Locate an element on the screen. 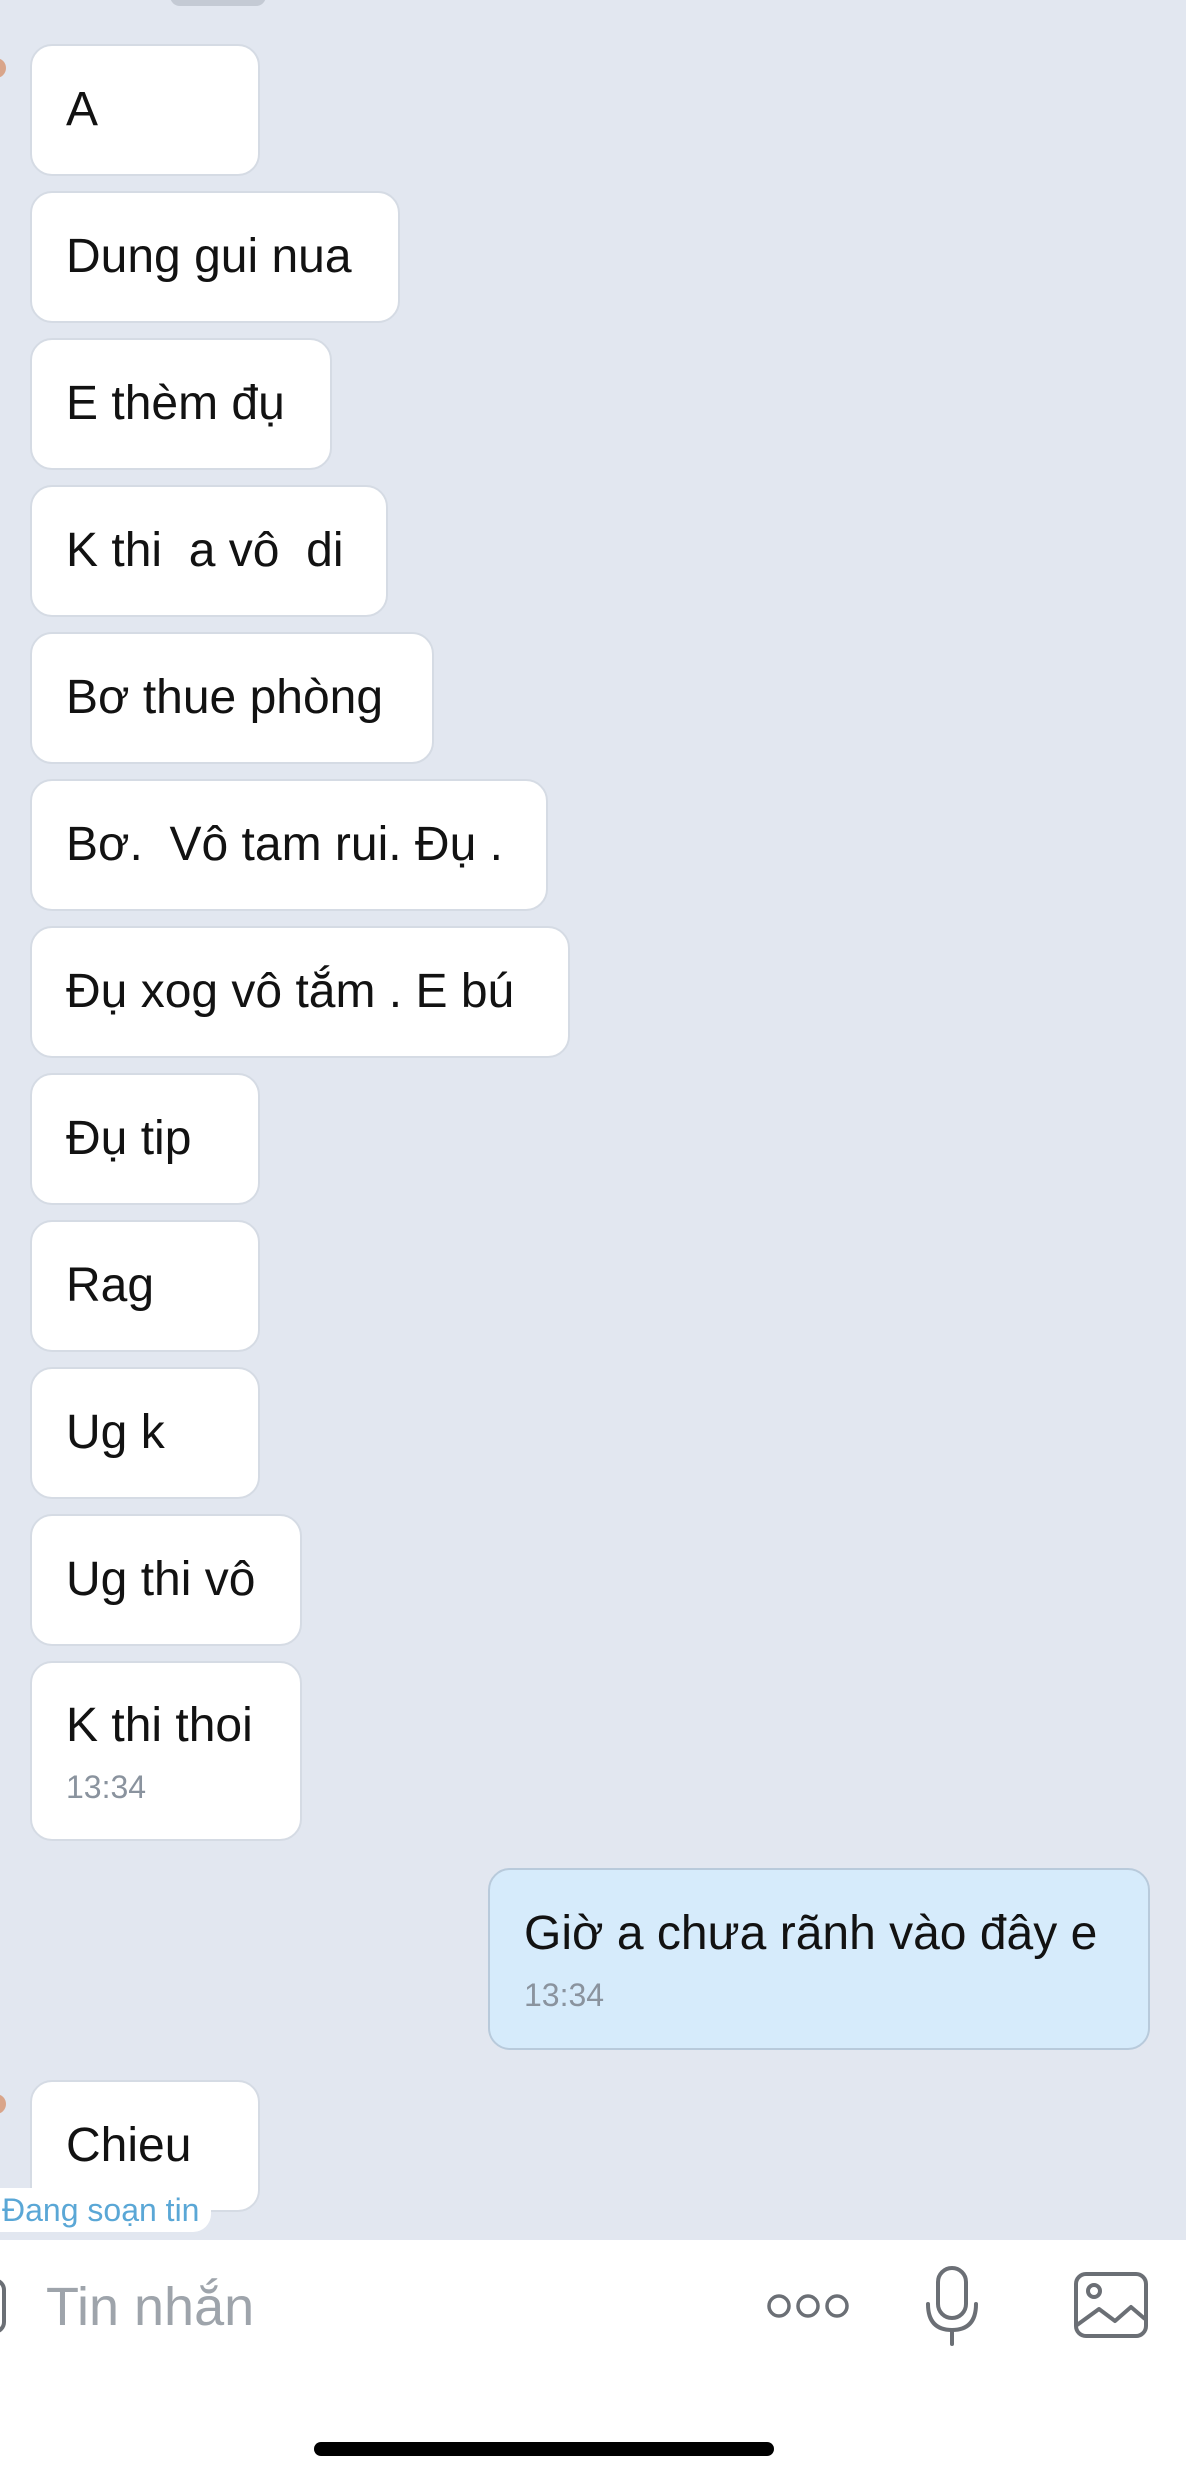 The height and width of the screenshot is (2486, 1186). message-text: K thi a vô di is located at coordinates (205, 550).